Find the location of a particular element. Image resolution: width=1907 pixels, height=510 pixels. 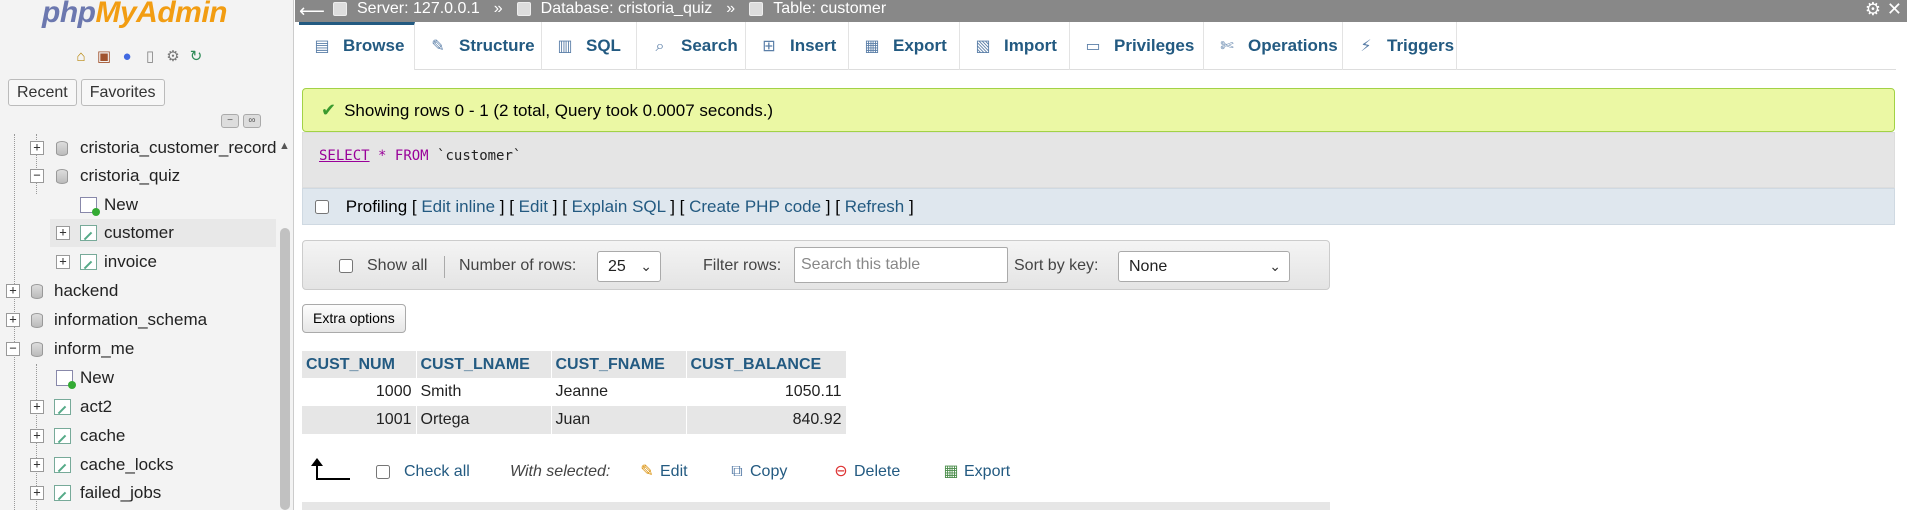

tree-item-inform-me: − inform_me is located at coordinates (138, 349).